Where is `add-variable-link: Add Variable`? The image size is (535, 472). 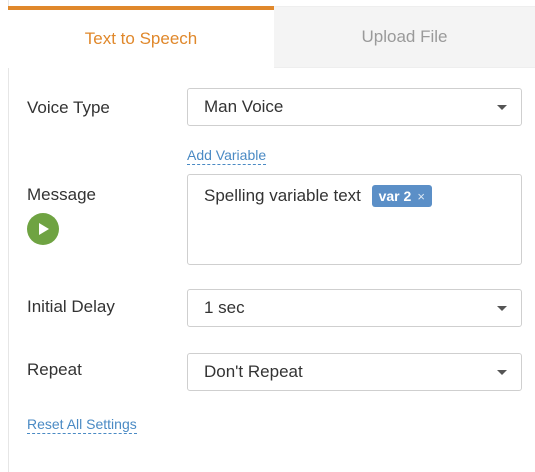 add-variable-link: Add Variable is located at coordinates (227, 156).